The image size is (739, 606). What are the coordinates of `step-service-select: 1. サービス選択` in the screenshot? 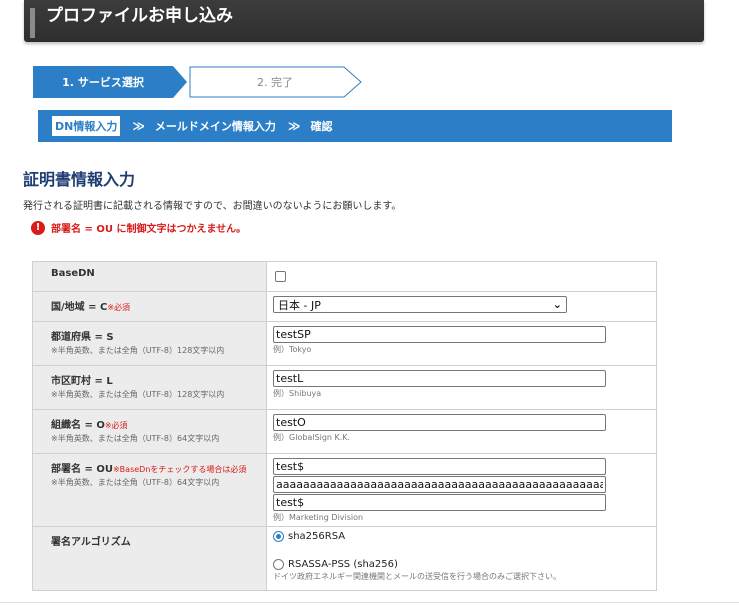 It's located at (110, 82).